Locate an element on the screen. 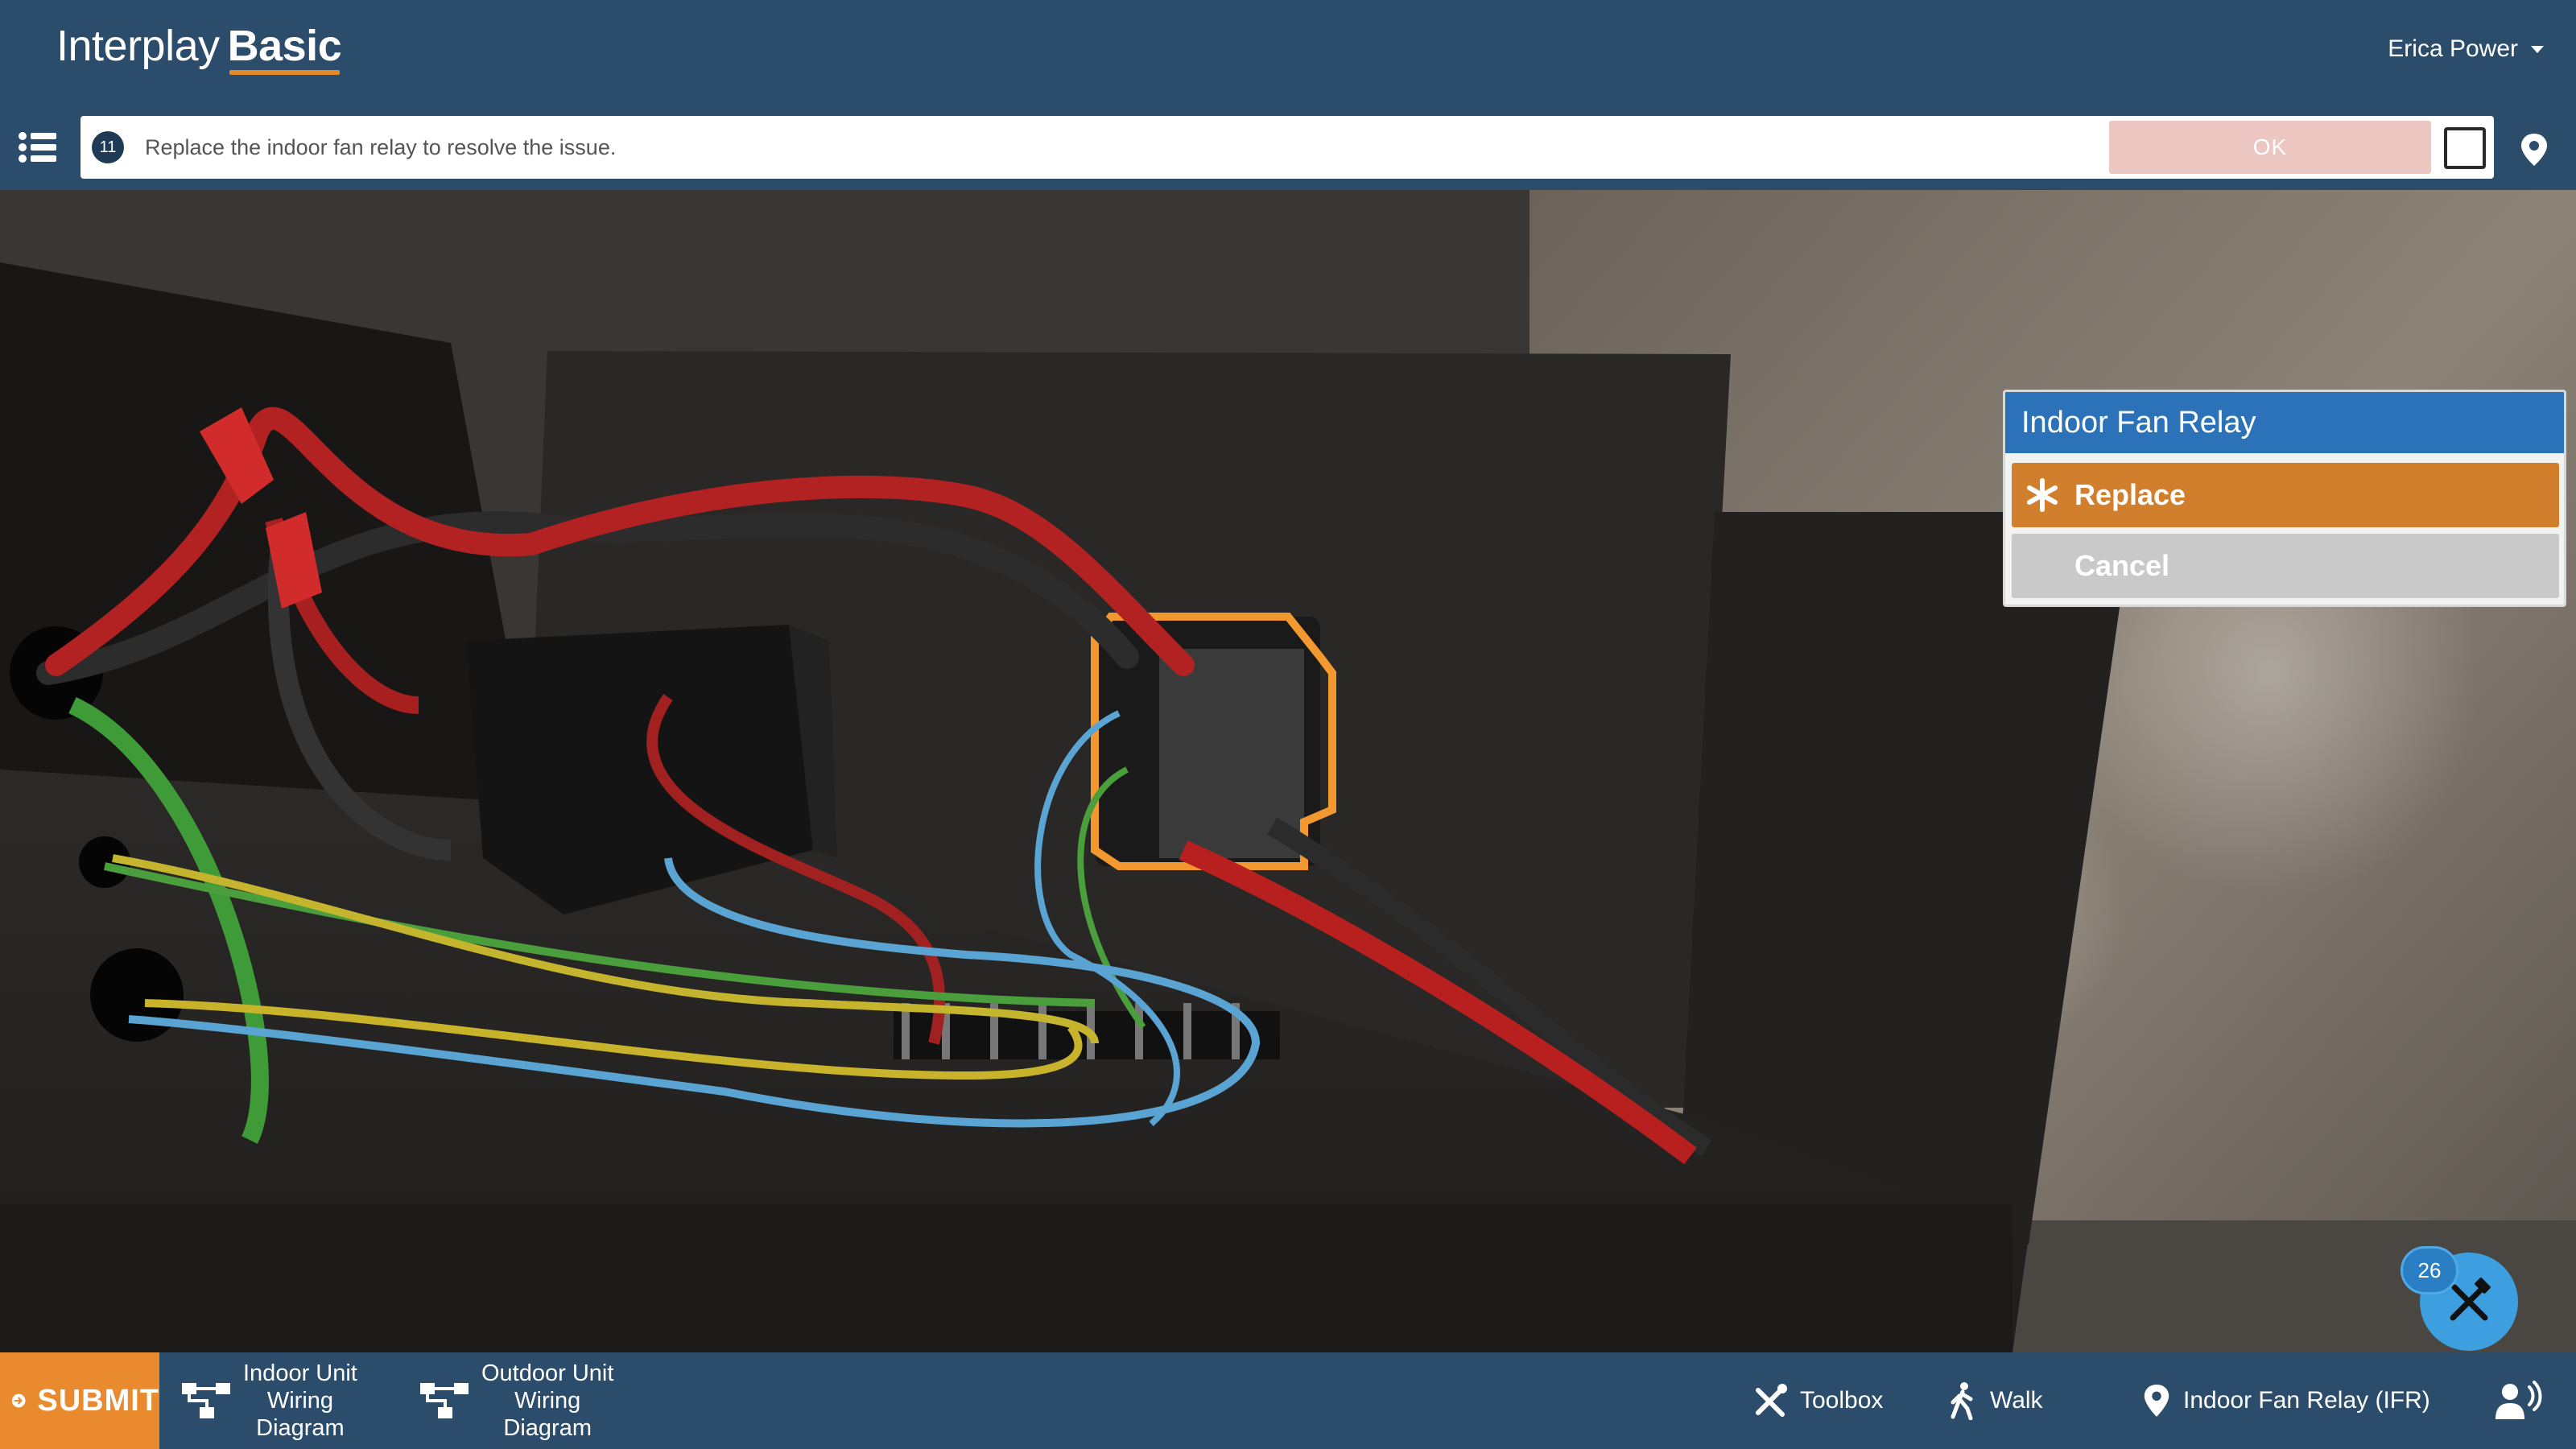 The width and height of the screenshot is (2576, 1449). user-name: Erica Power is located at coordinates (2453, 48).